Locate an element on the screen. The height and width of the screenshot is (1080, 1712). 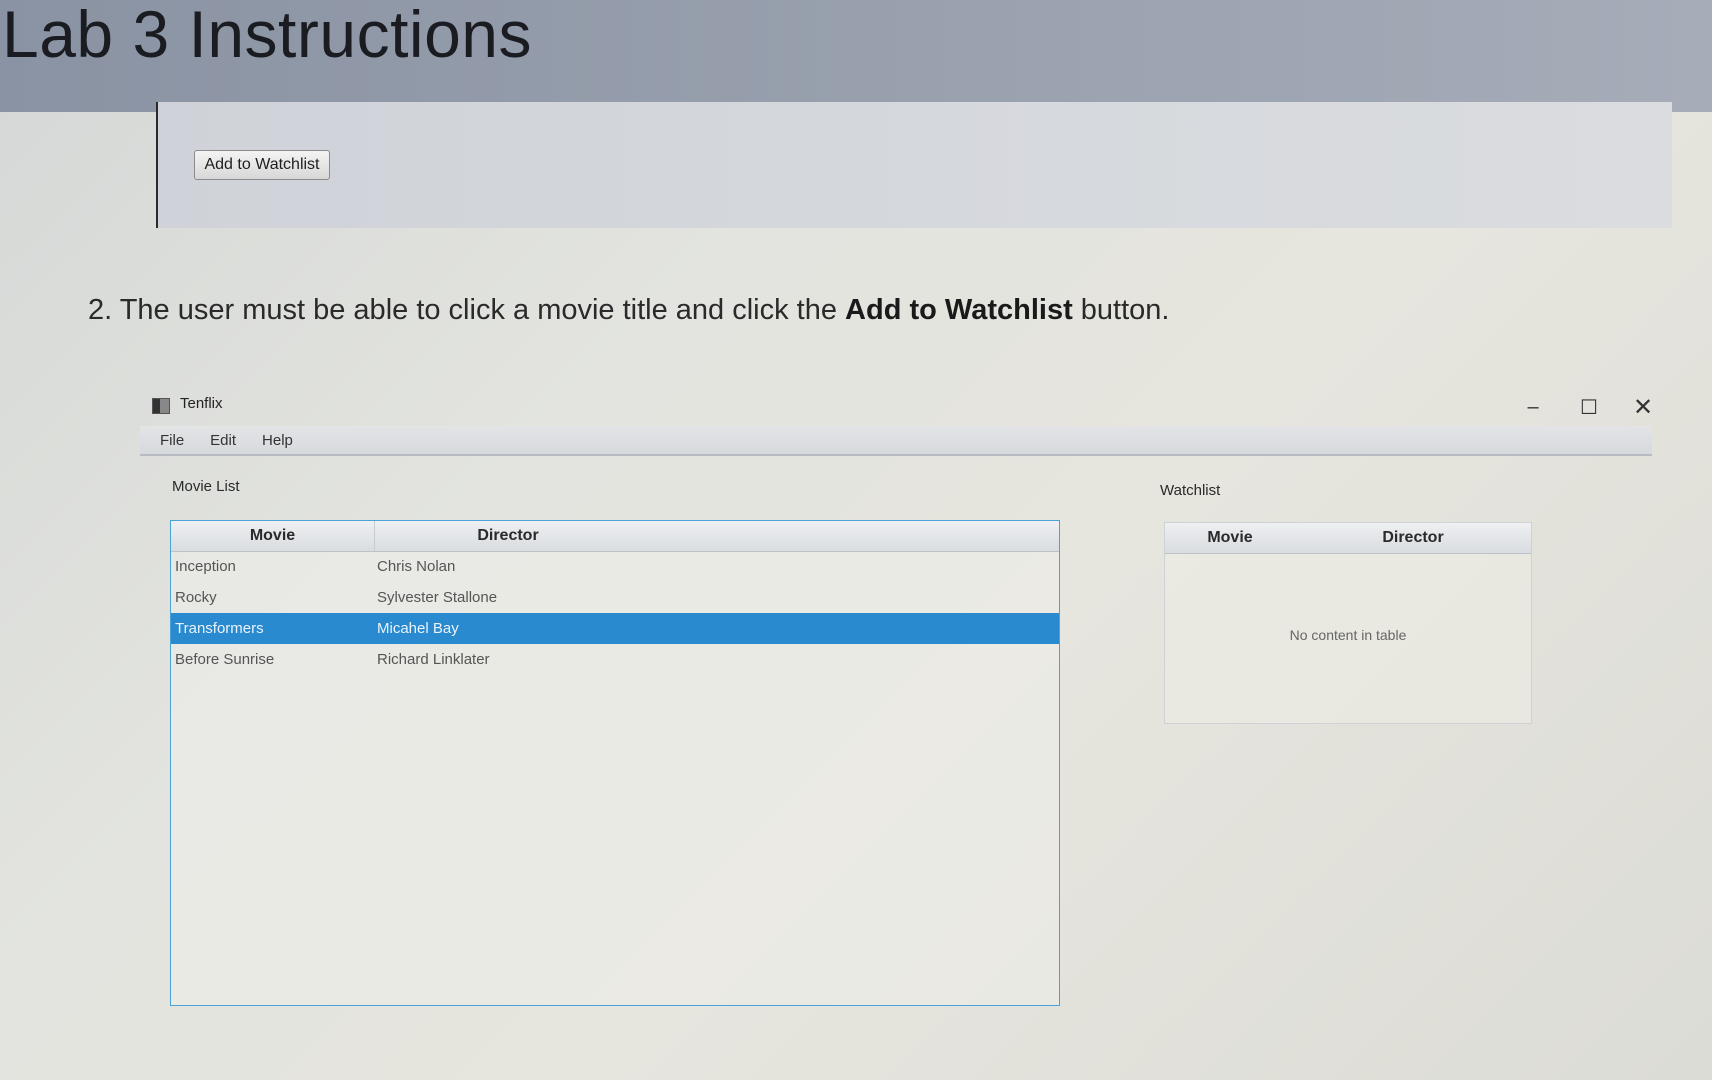
menu-edit: Edit is located at coordinates (223, 440).